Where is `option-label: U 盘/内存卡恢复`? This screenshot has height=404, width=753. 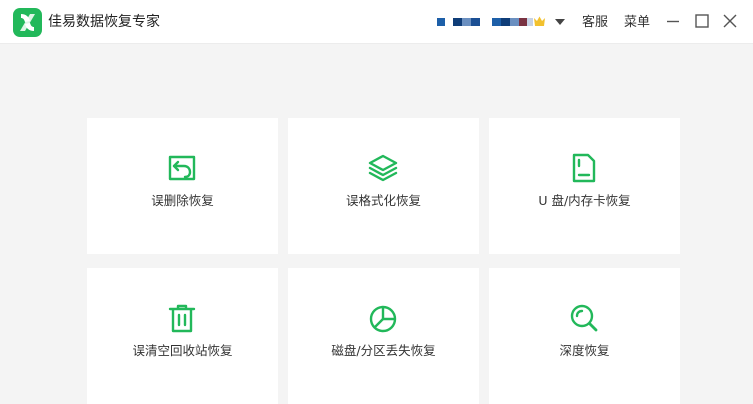
option-label: U 盘/内存卡恢复 is located at coordinates (584, 200).